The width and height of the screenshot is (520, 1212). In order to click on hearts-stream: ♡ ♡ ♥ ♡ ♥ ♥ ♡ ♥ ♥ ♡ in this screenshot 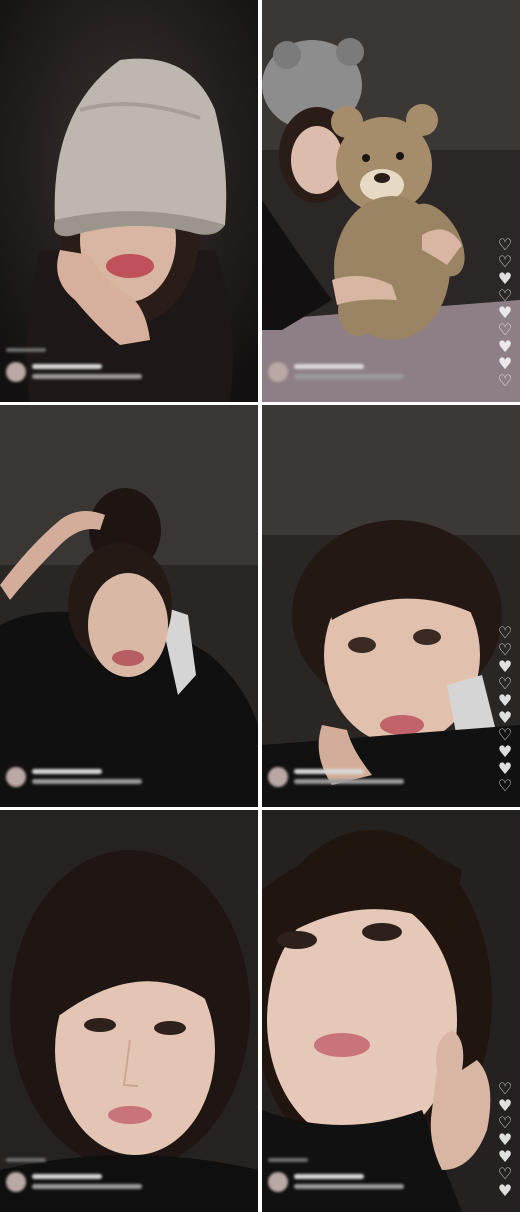, I will do `click(505, 709)`.